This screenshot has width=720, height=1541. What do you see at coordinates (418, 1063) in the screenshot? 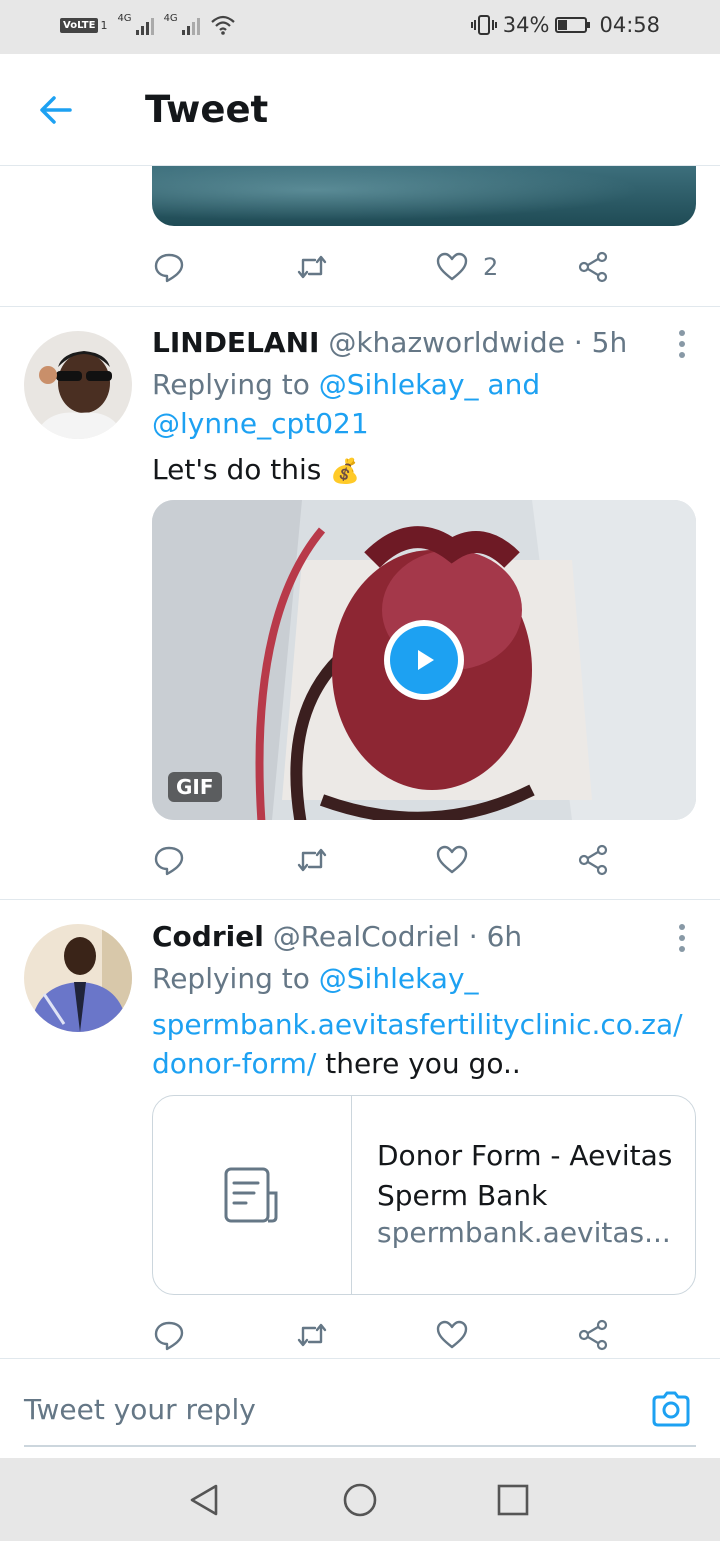
I see `tweet-body: there you go..` at bounding box center [418, 1063].